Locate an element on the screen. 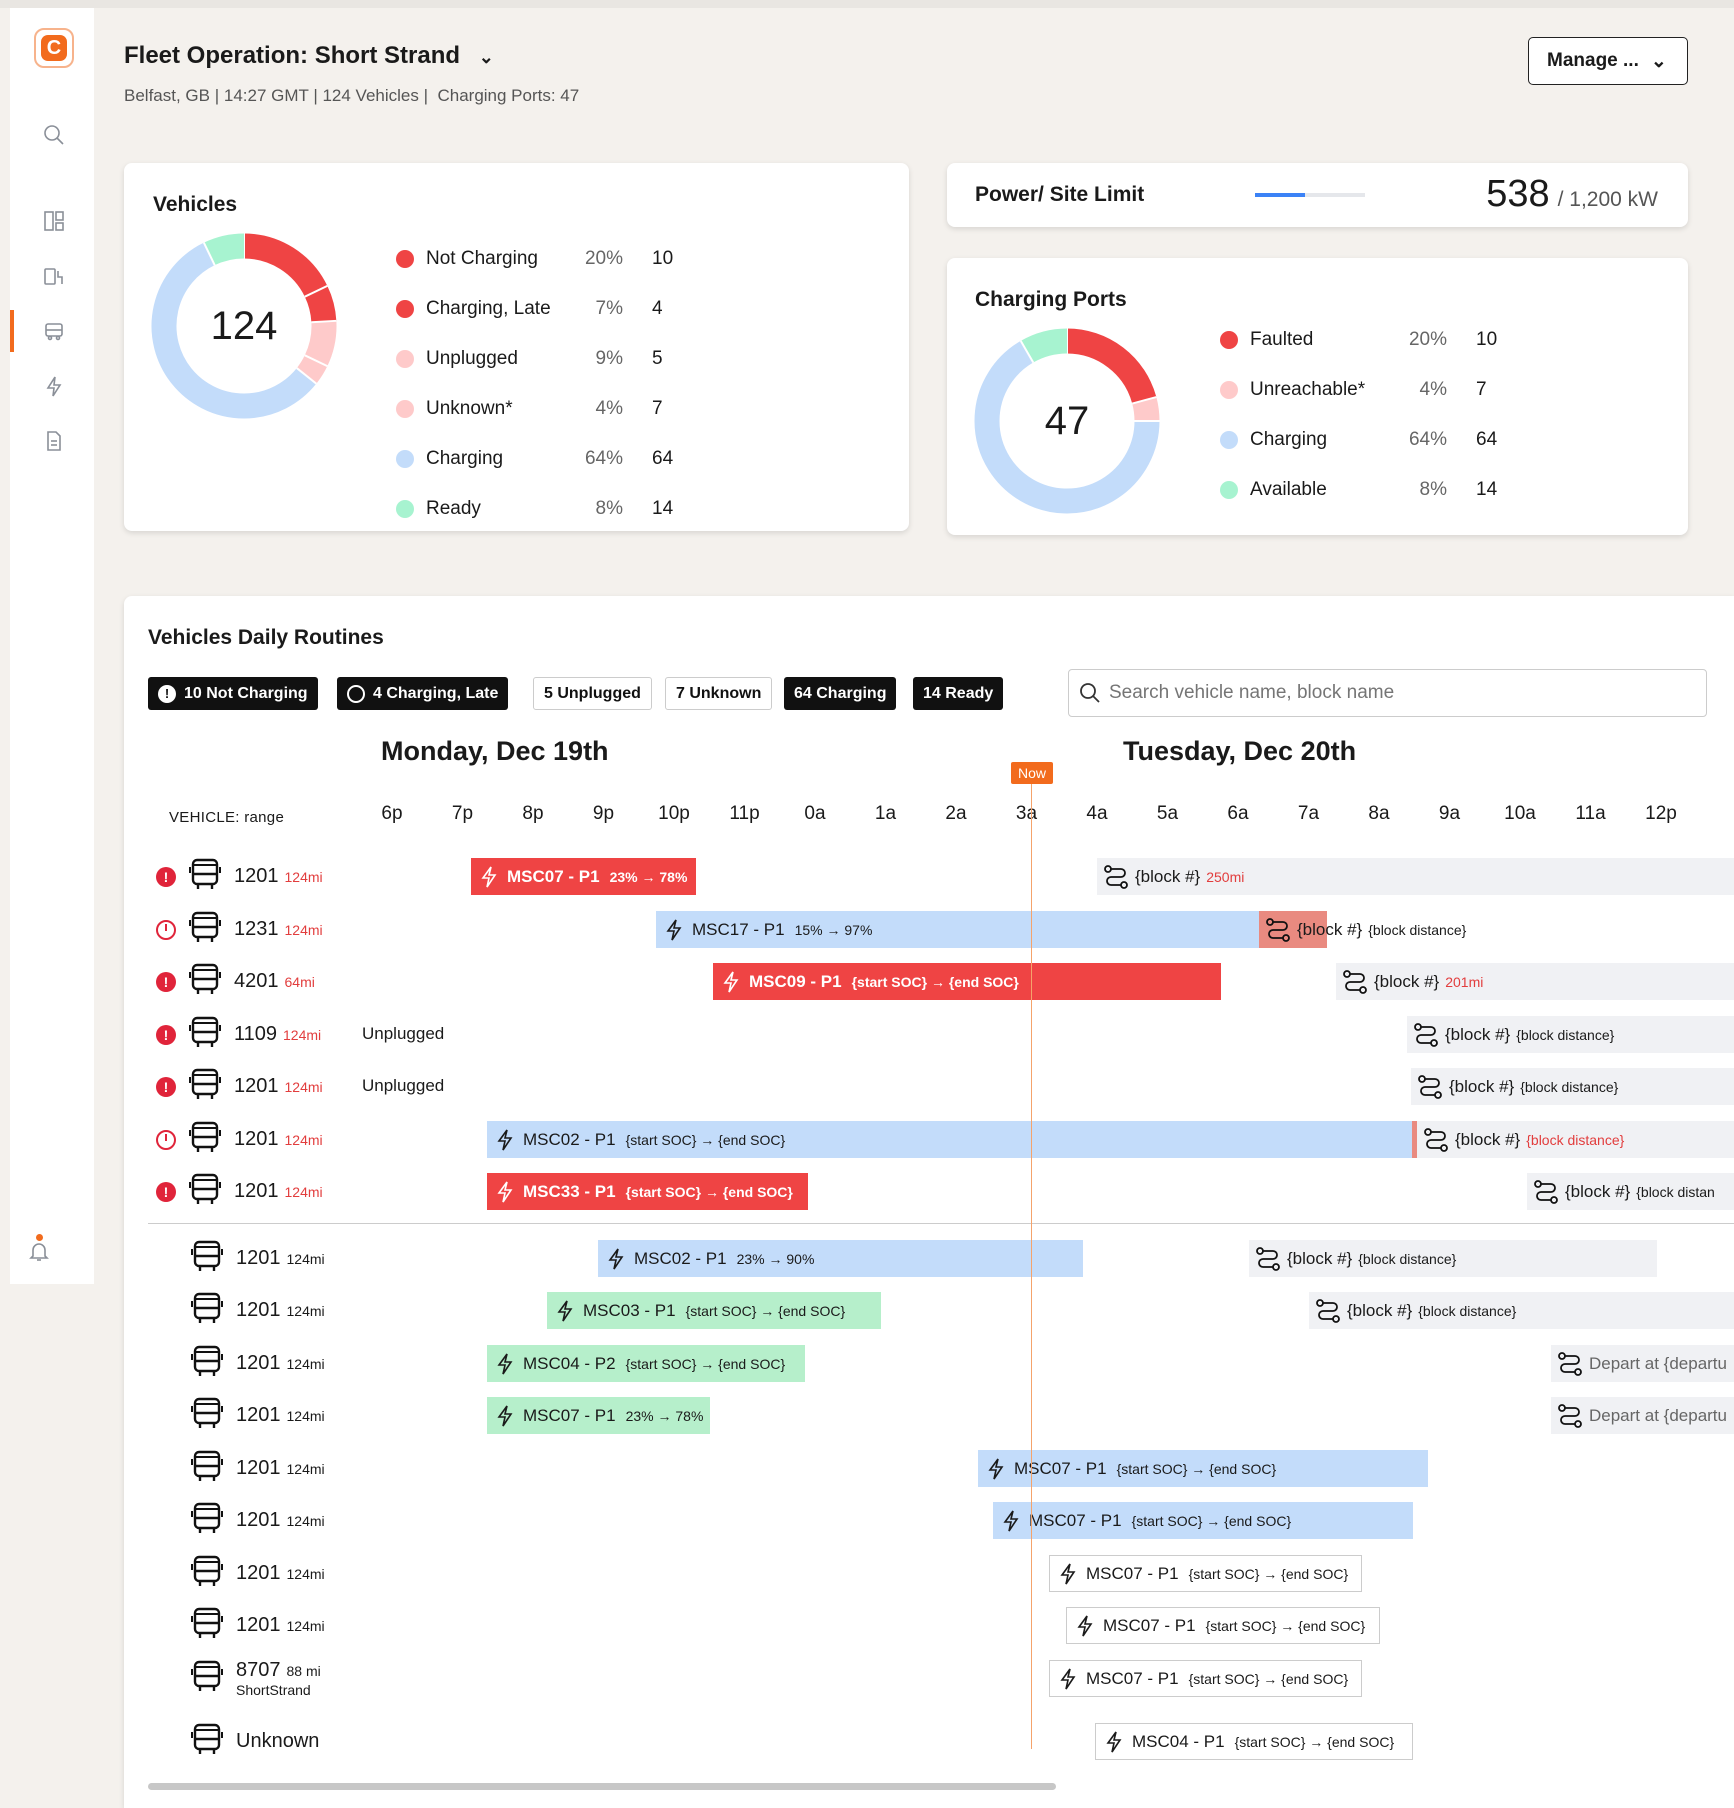  filter-unknown: 7 Unknown is located at coordinates (719, 693).